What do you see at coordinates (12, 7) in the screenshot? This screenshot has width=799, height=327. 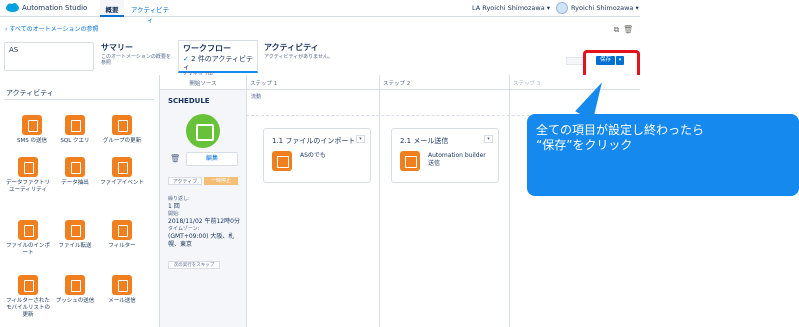 I see `salesforce-cloud-icon` at bounding box center [12, 7].